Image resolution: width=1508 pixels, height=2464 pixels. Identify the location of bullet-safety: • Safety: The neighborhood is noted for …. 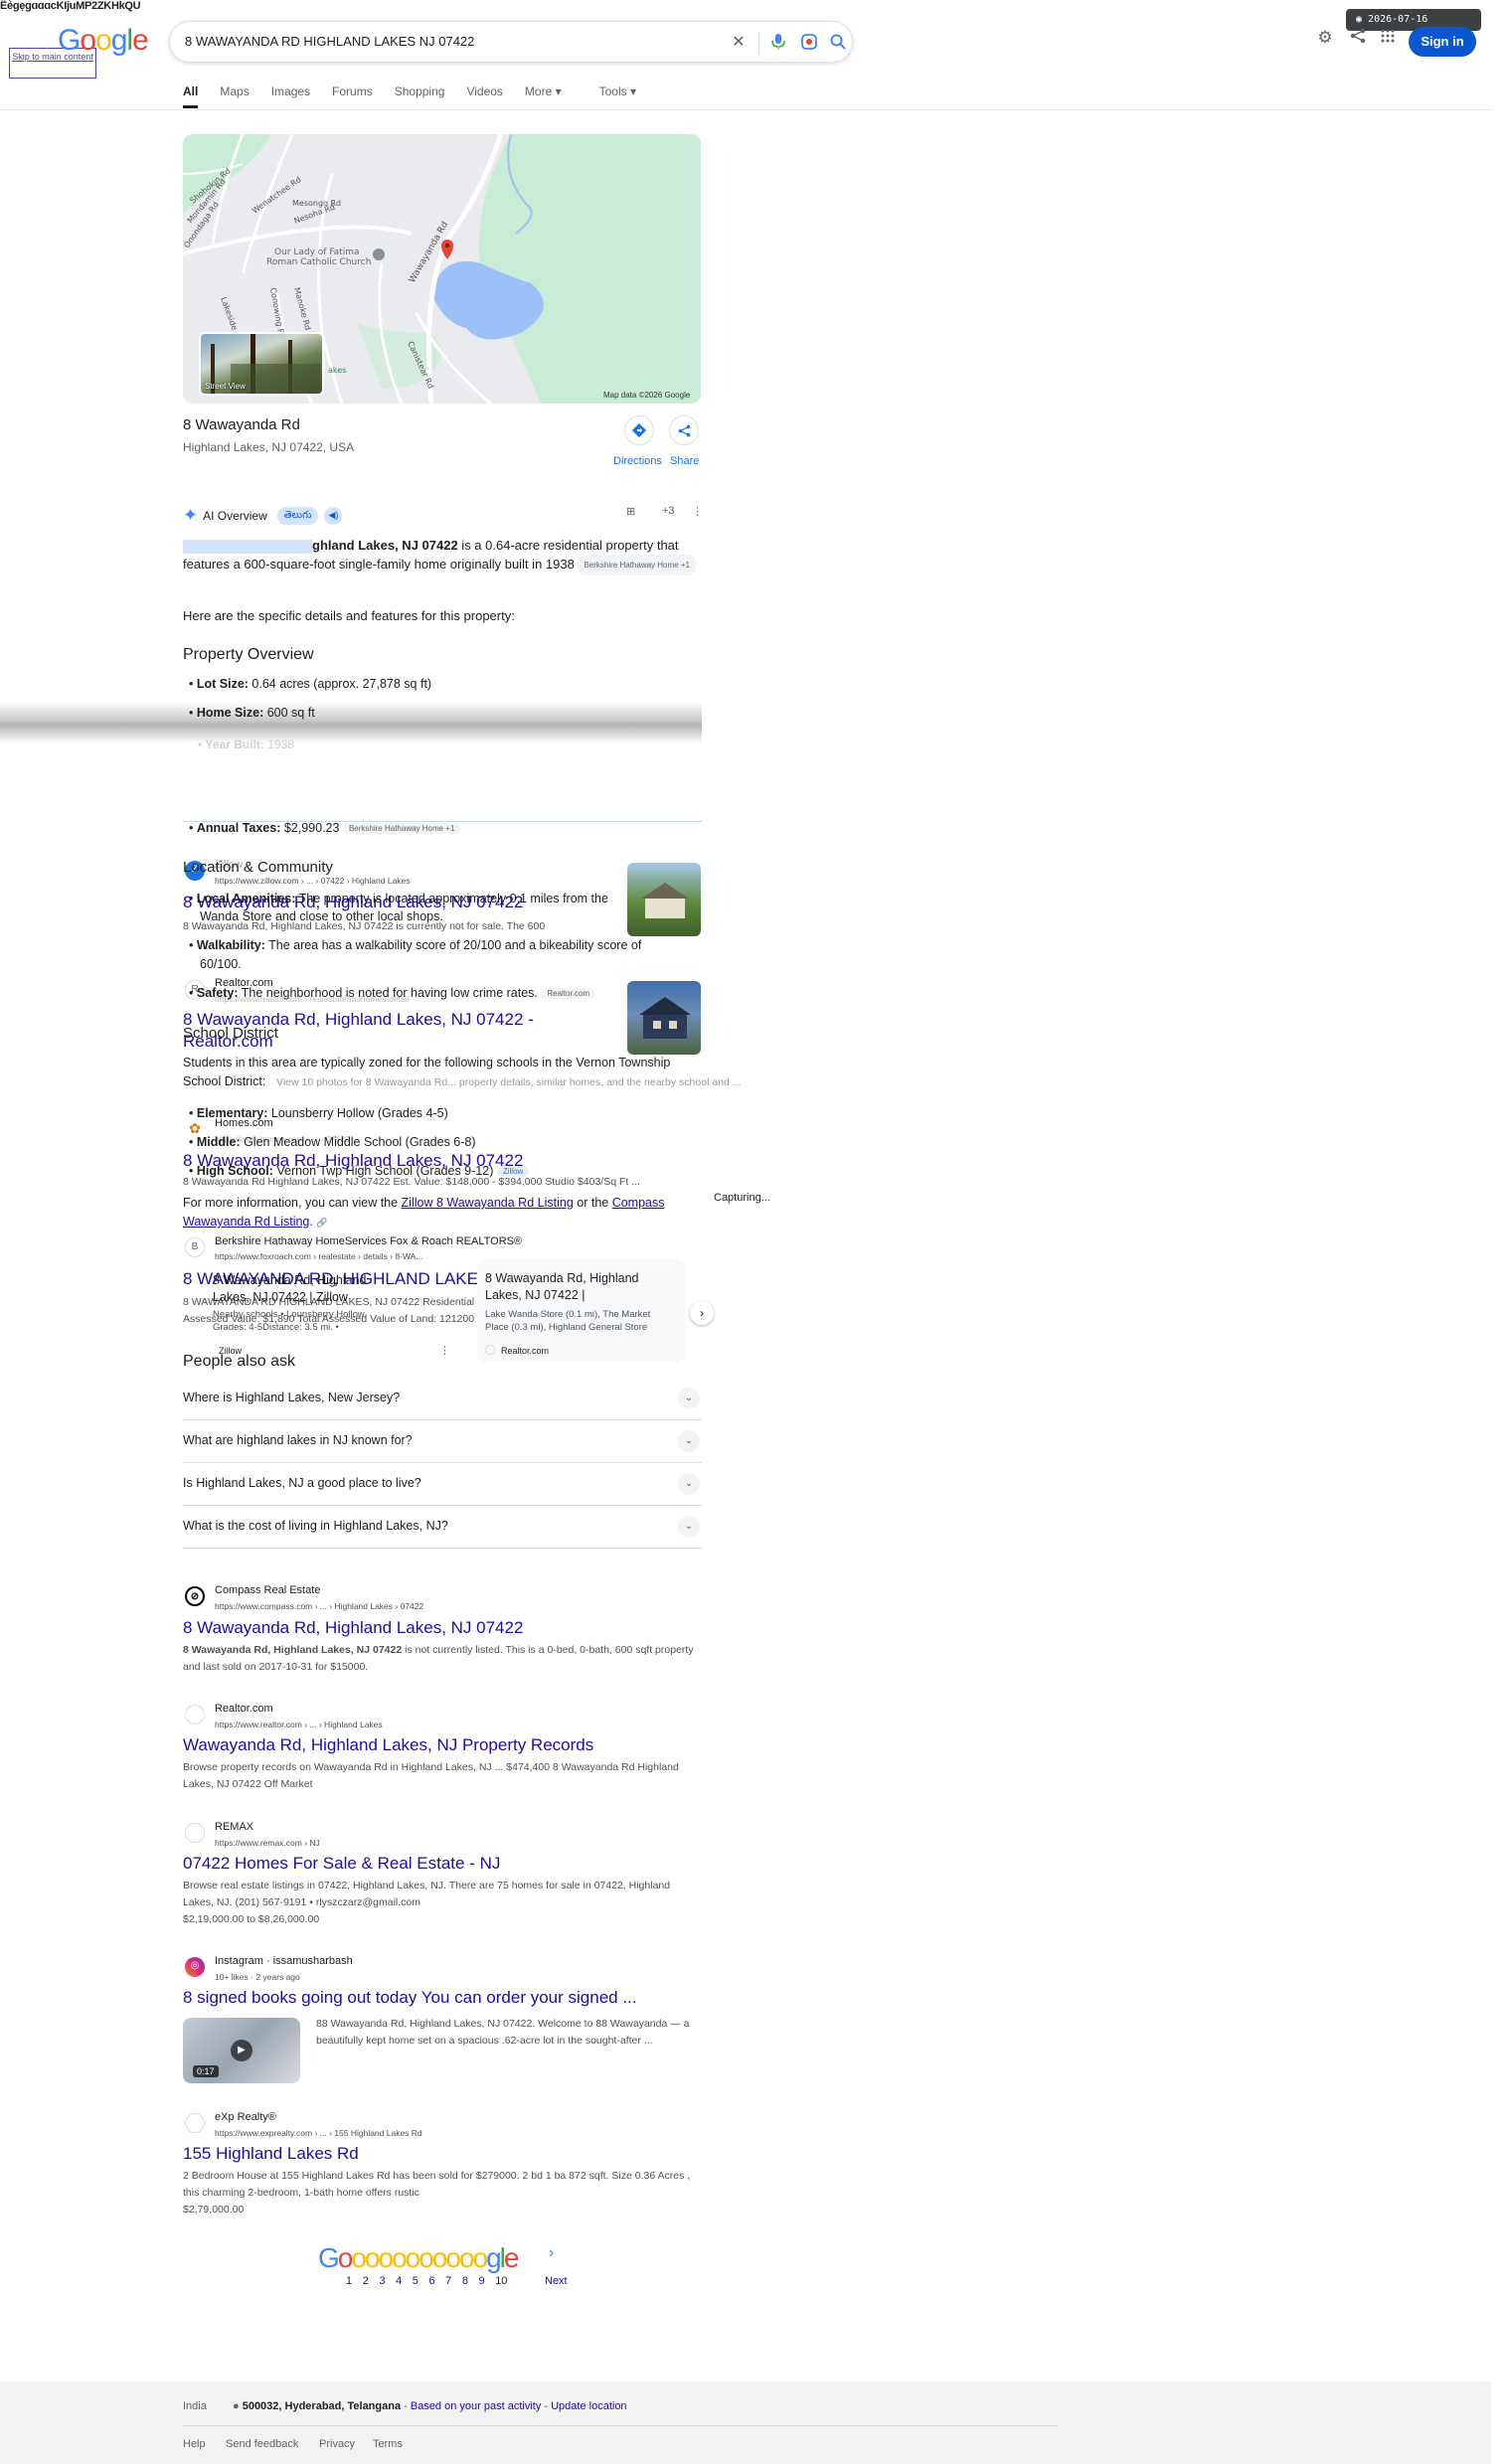
(392, 993).